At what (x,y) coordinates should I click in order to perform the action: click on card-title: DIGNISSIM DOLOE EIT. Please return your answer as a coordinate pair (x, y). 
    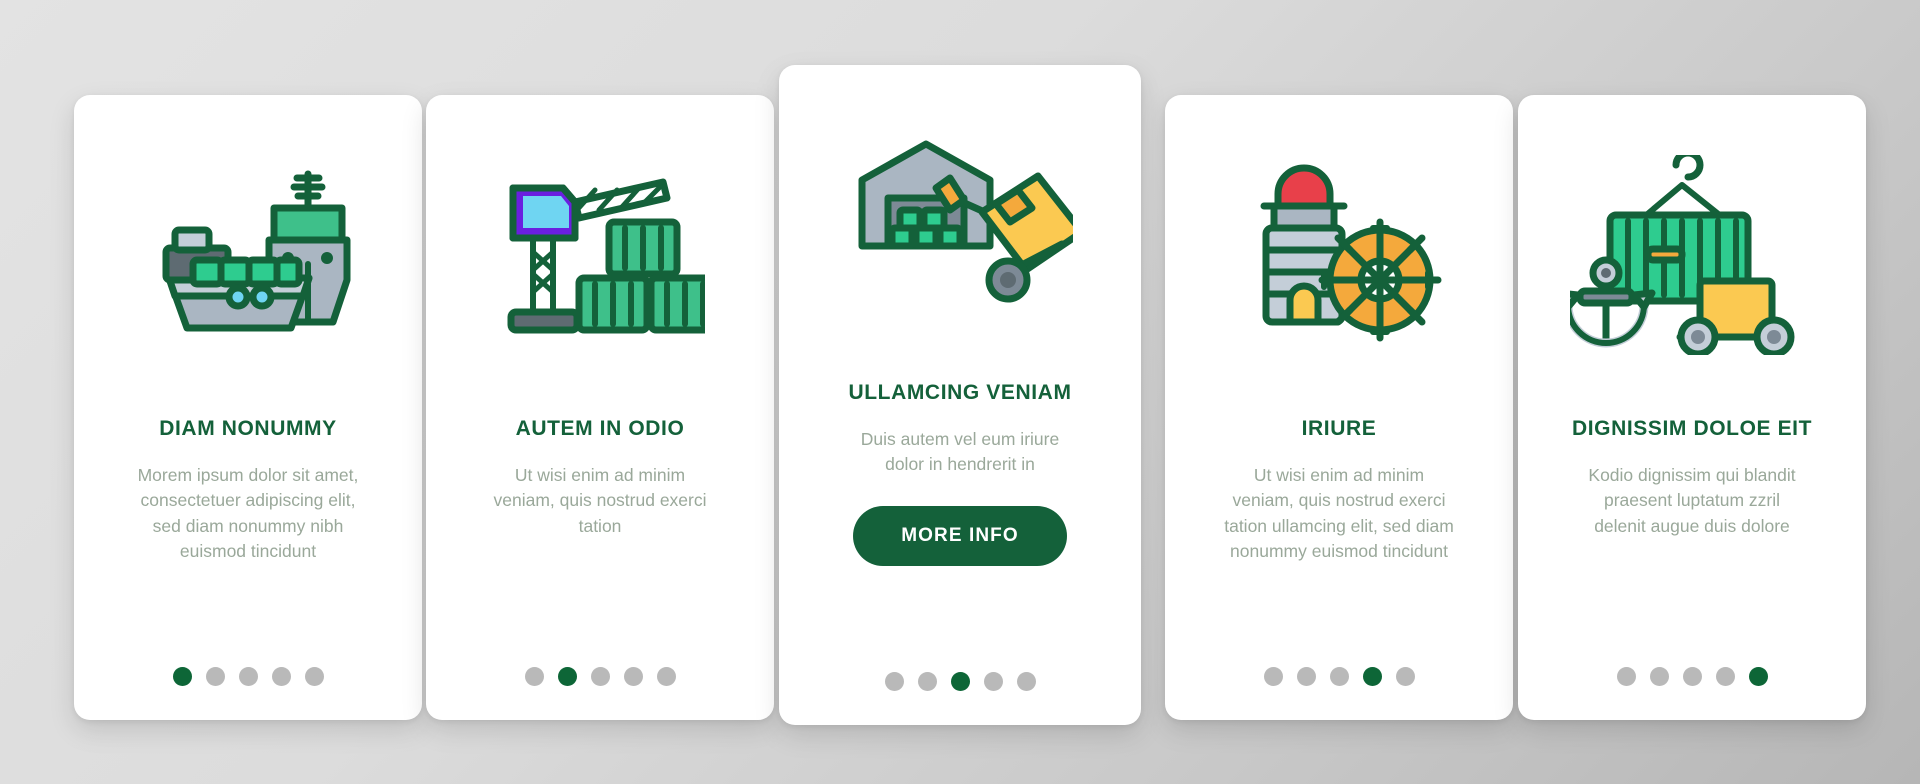
    Looking at the image, I should click on (1692, 428).